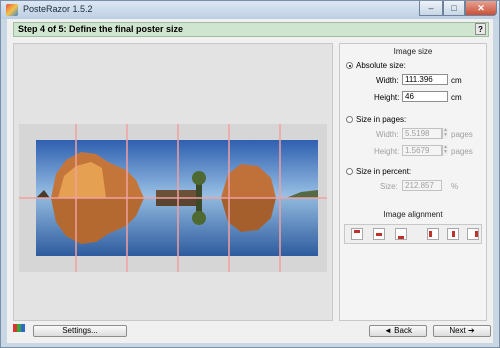 The image size is (500, 348). I want to click on abs-height-unit: cm, so click(456, 97).